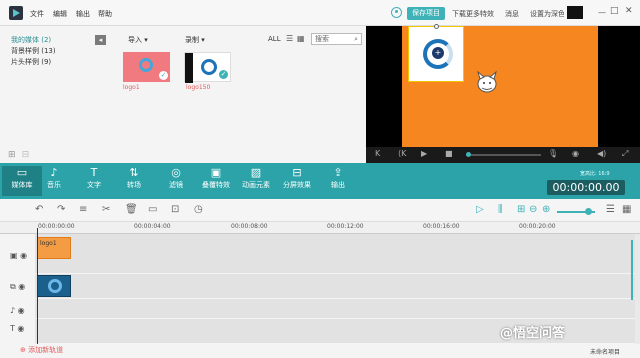  Describe the element at coordinates (546, 210) in the screenshot. I see `zoom-in-icon: ⊕` at that location.